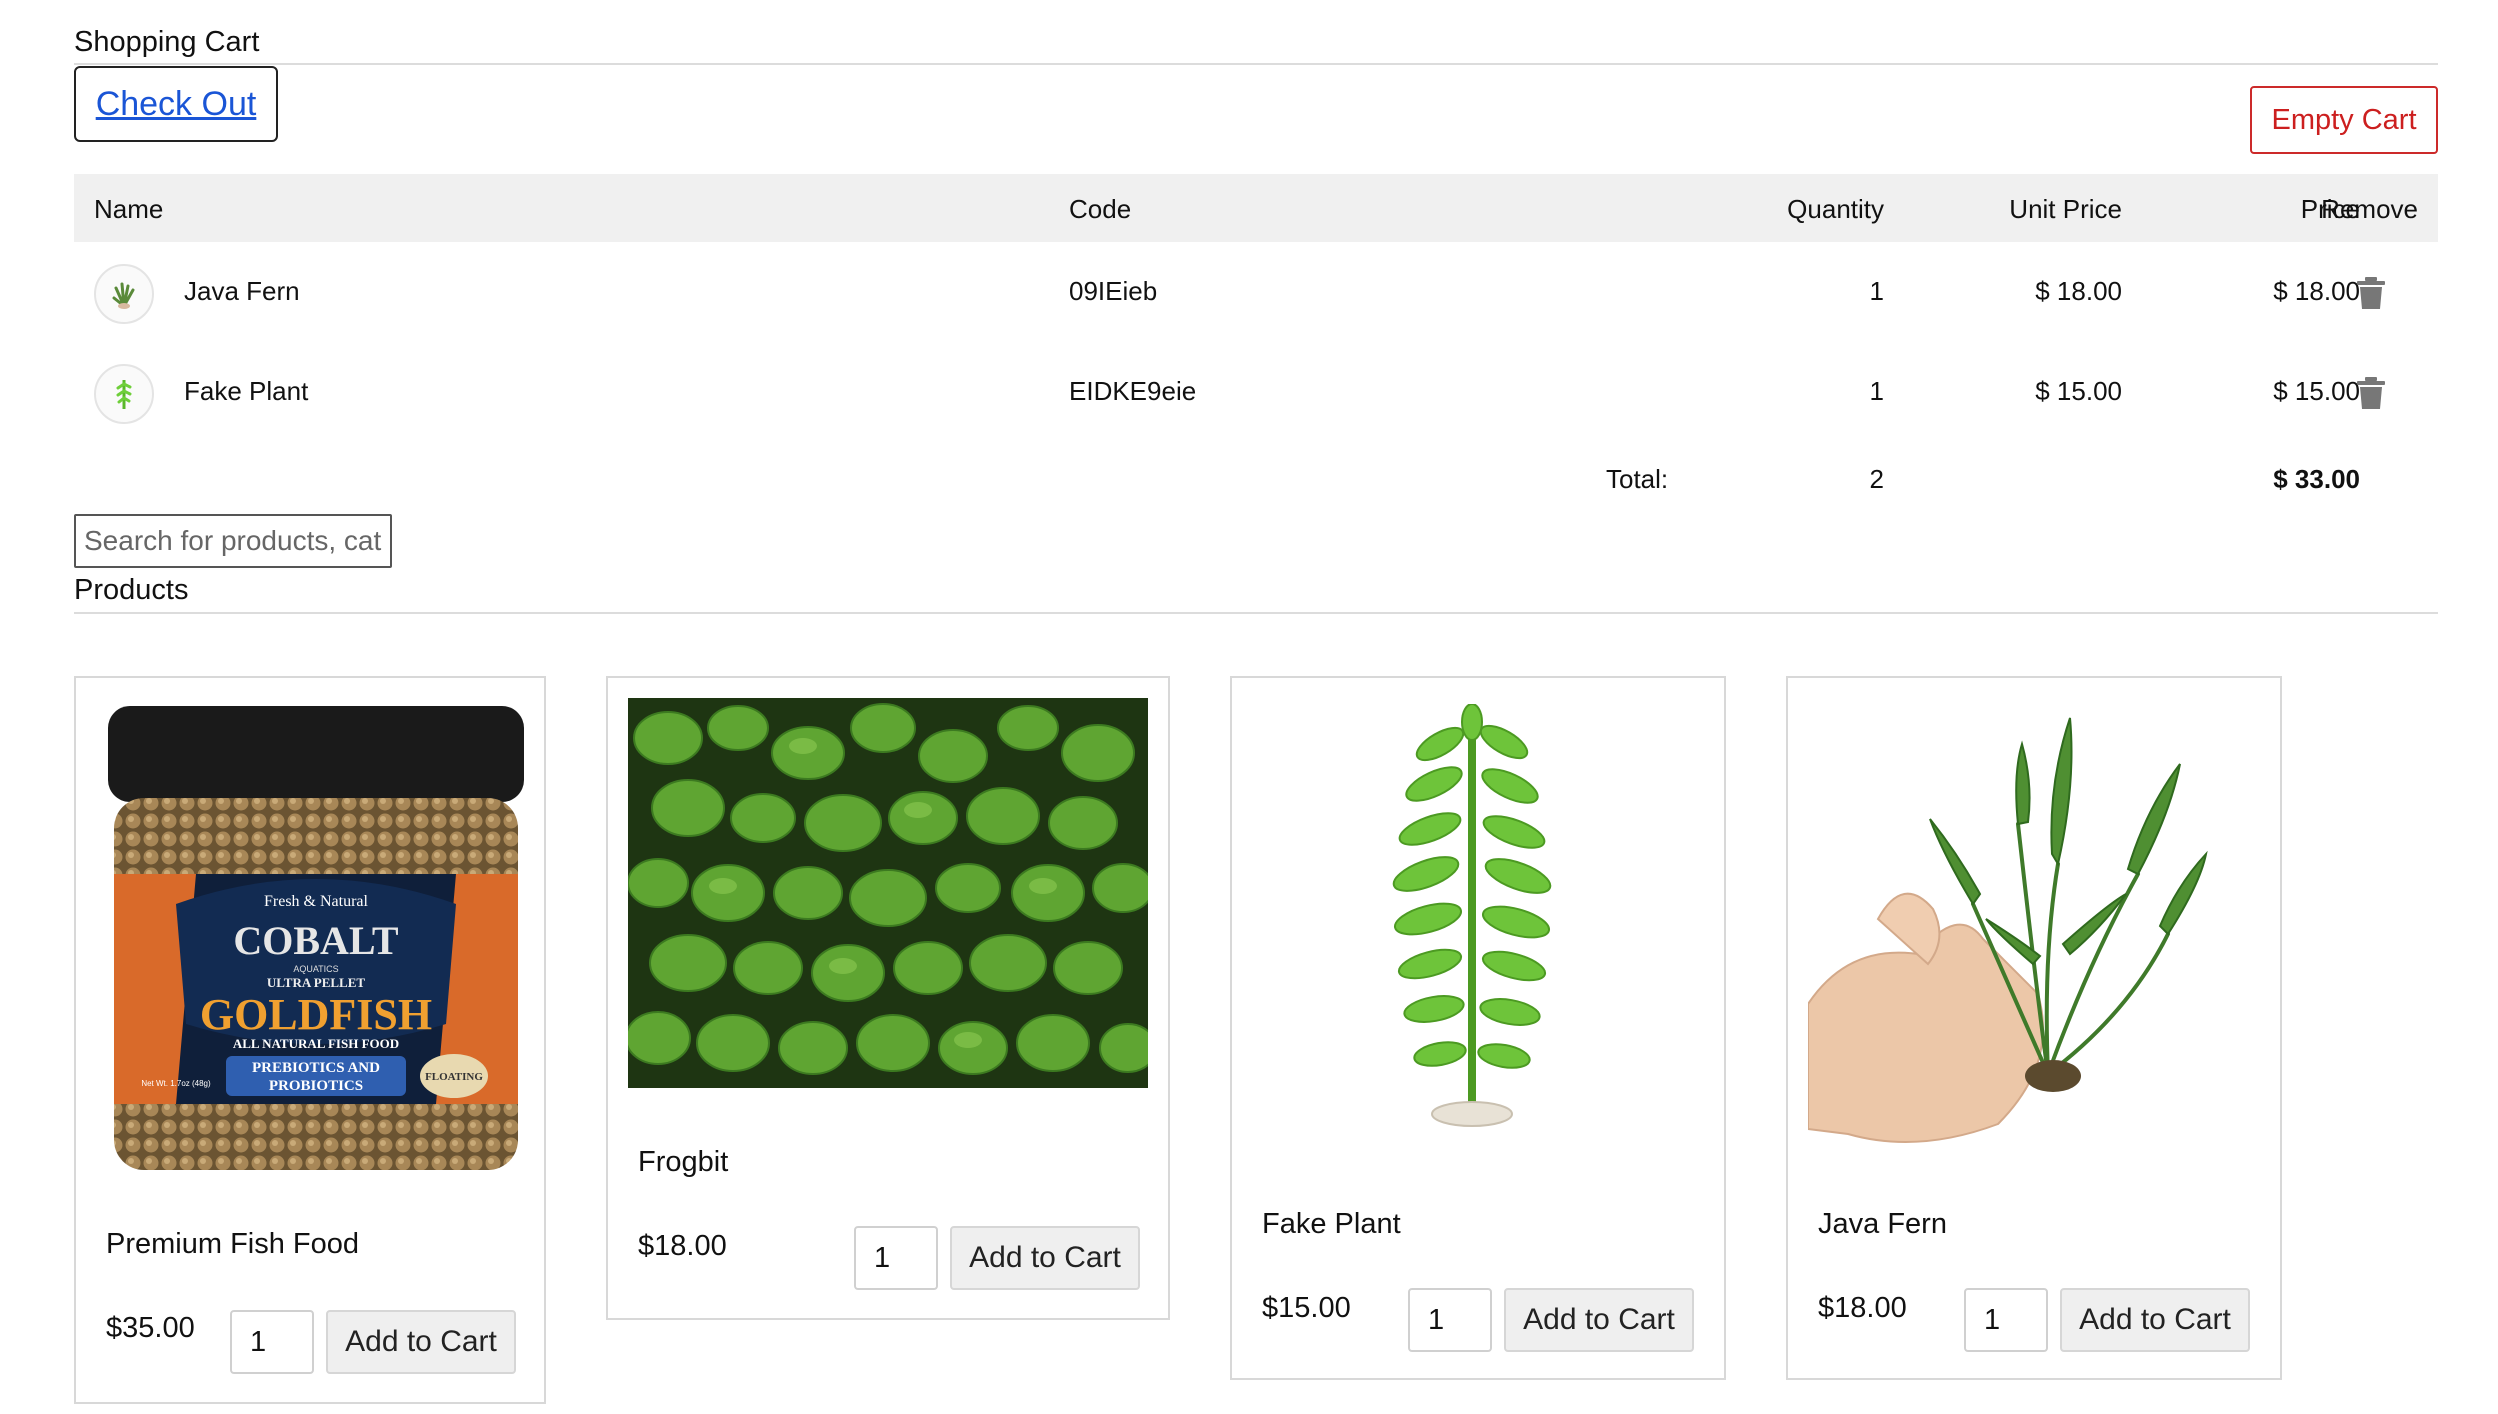 The height and width of the screenshot is (1414, 2498). I want to click on label-text: GOLDFISH, so click(316, 1014).